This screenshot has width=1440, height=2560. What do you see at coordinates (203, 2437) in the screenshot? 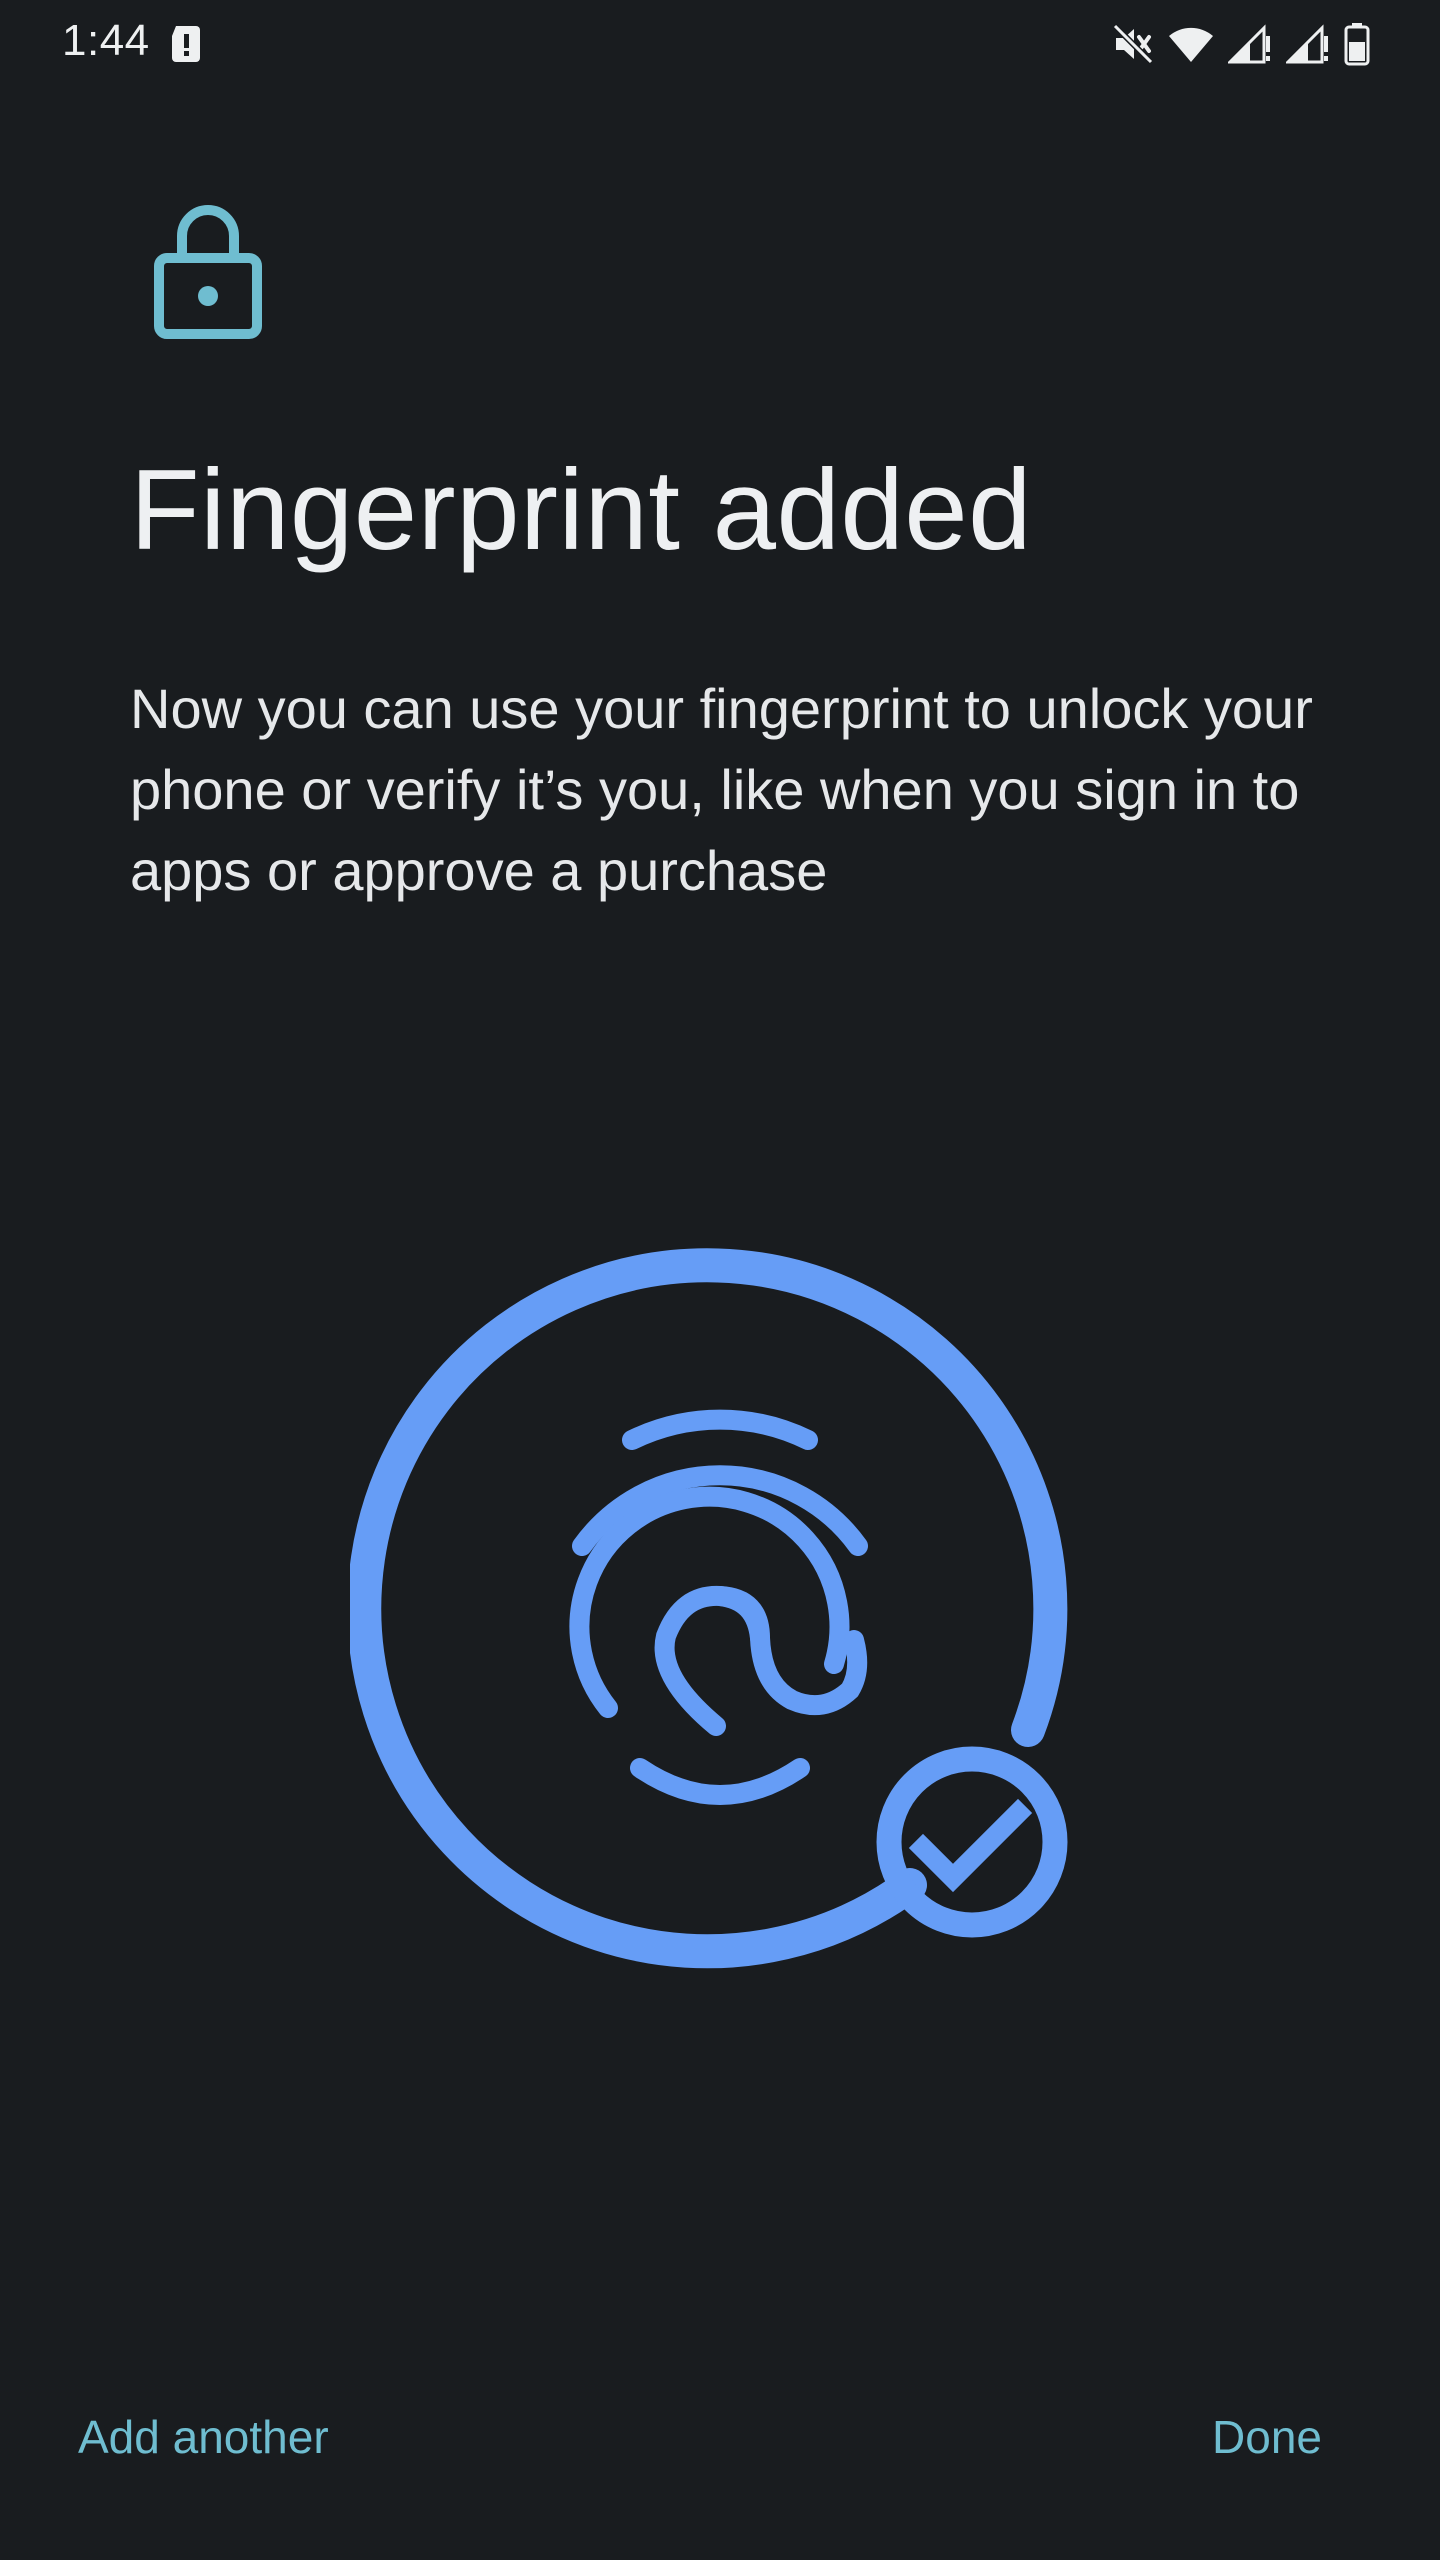
I see `add-another-button: Add another` at bounding box center [203, 2437].